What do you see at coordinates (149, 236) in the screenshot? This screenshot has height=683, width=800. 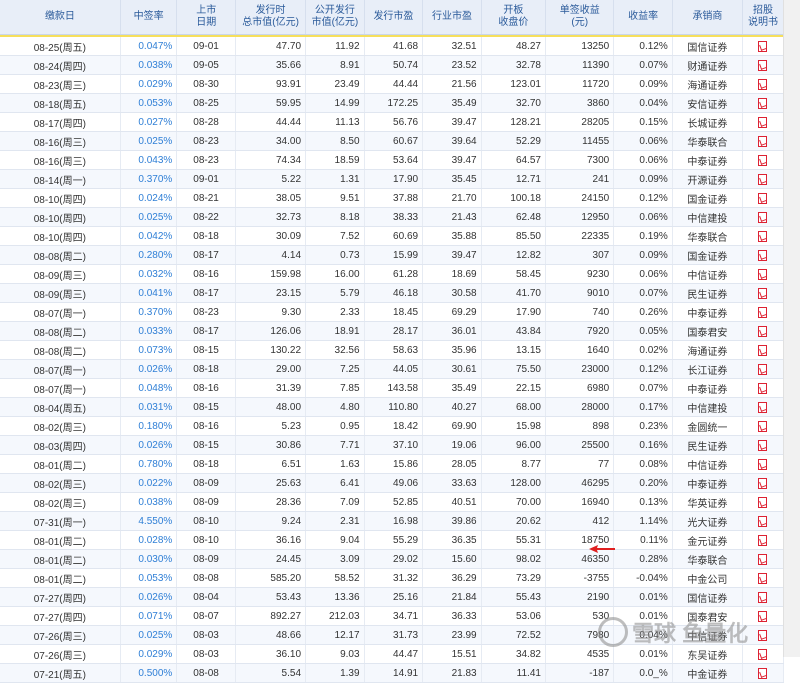 I see `cell-rate: 0.042%` at bounding box center [149, 236].